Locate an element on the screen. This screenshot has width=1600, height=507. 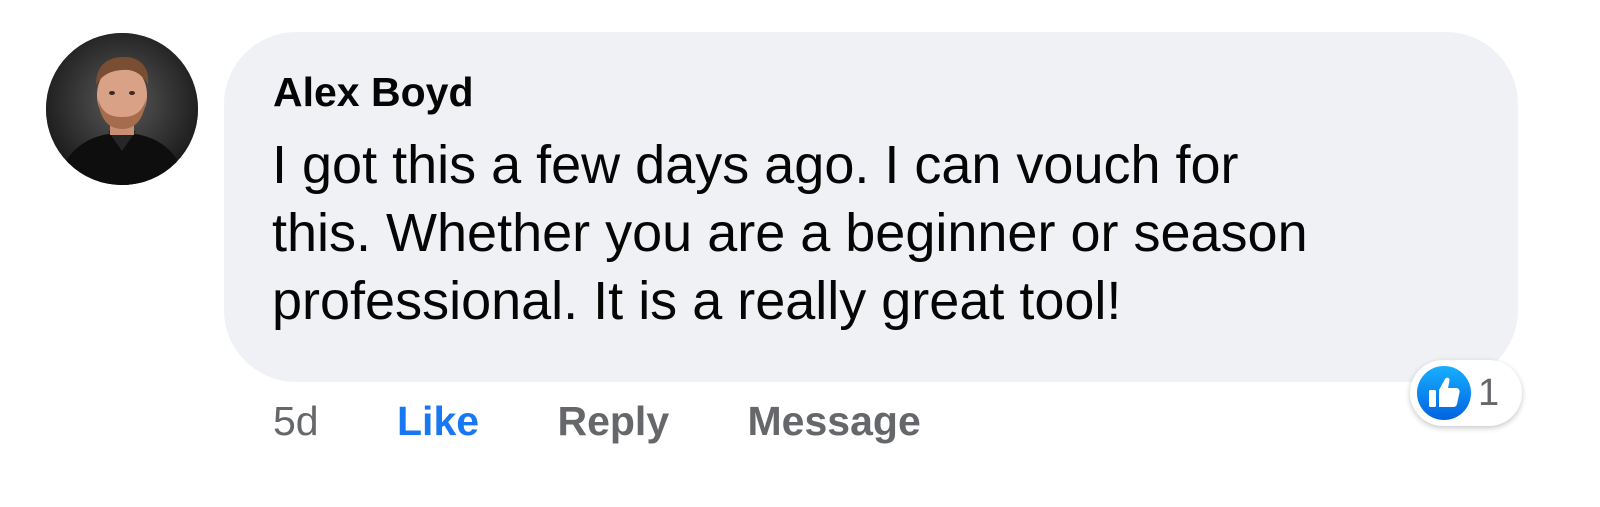
comment-text-line: professional. It is a really great tool! is located at coordinates (697, 301).